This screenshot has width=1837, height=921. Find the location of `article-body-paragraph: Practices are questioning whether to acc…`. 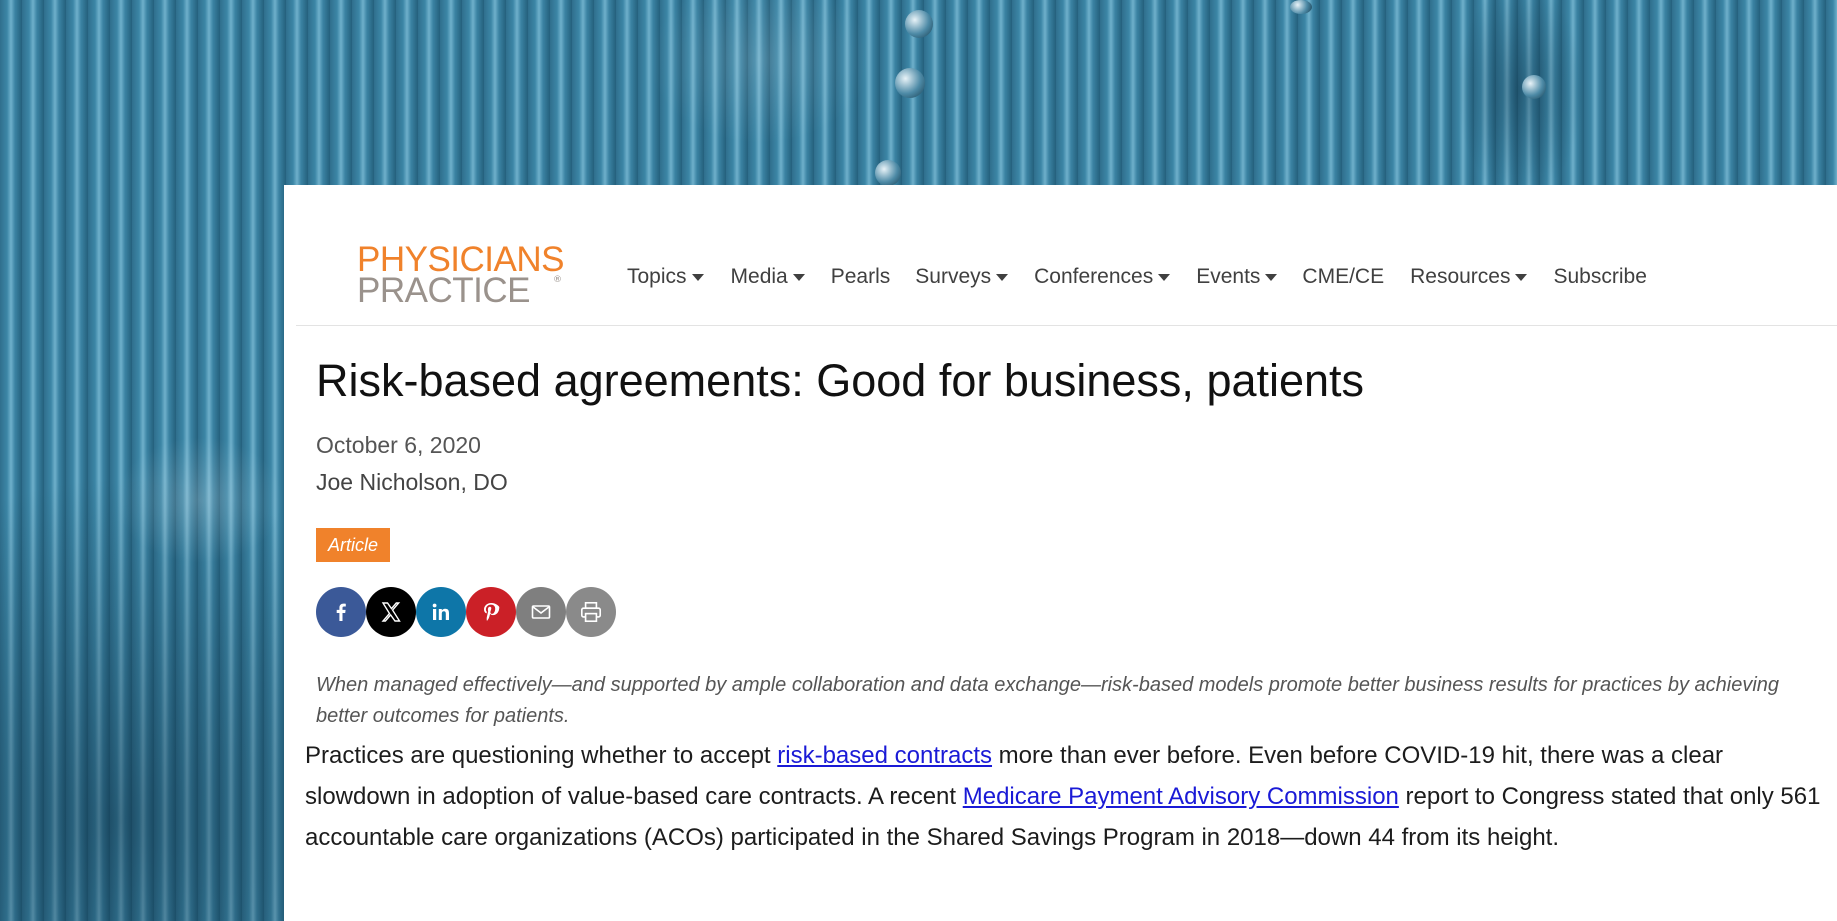

article-body-paragraph: Practices are questioning whether to acc… is located at coordinates (1067, 796).